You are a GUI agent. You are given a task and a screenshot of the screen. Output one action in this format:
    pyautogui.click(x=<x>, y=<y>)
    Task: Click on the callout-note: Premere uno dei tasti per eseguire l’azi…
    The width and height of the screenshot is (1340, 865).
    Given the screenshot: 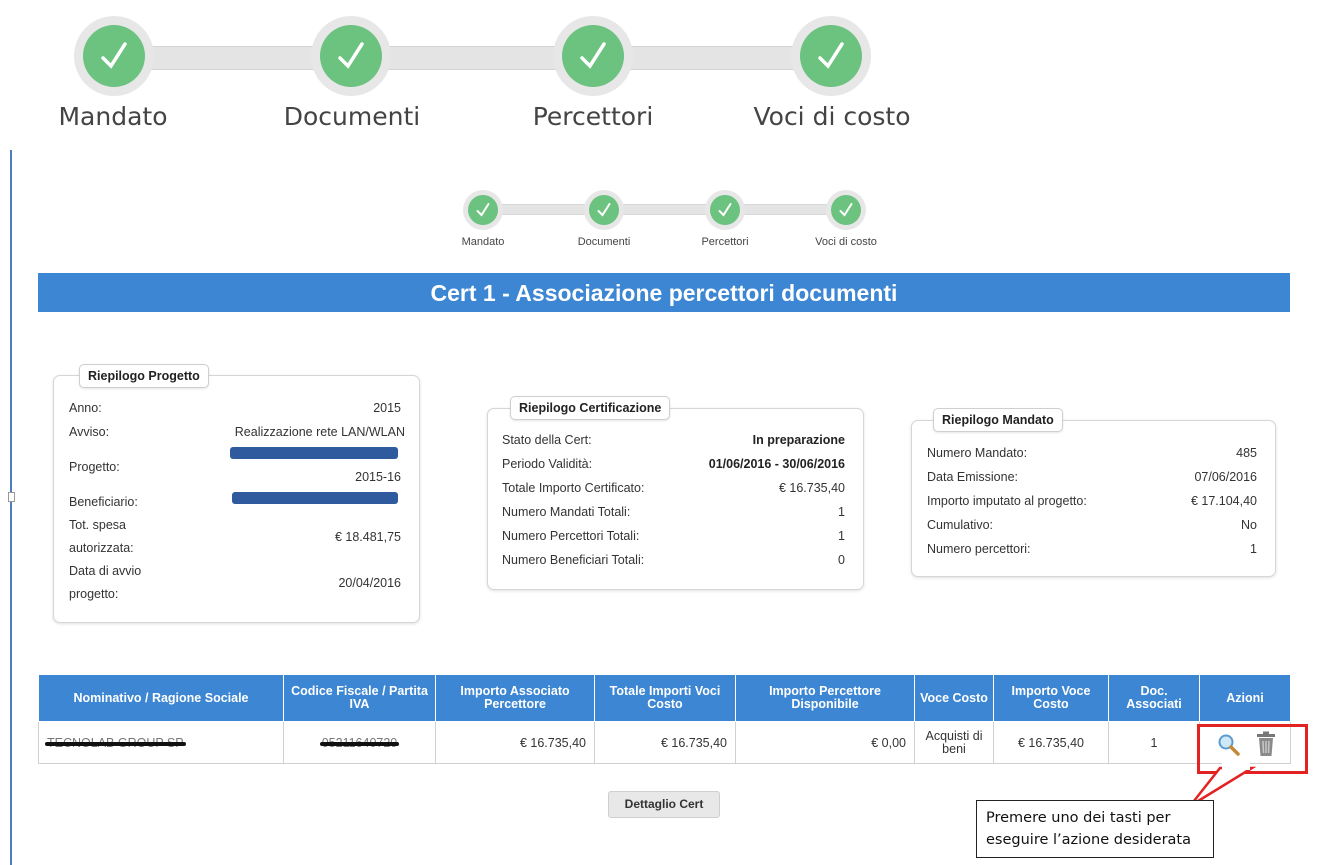 What is the action you would take?
    pyautogui.click(x=1095, y=829)
    